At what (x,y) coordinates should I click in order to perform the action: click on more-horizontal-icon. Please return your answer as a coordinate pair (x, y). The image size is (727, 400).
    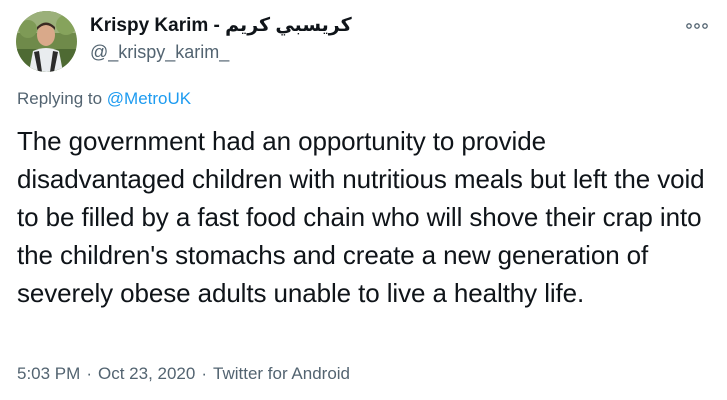
    Looking at the image, I should click on (697, 26).